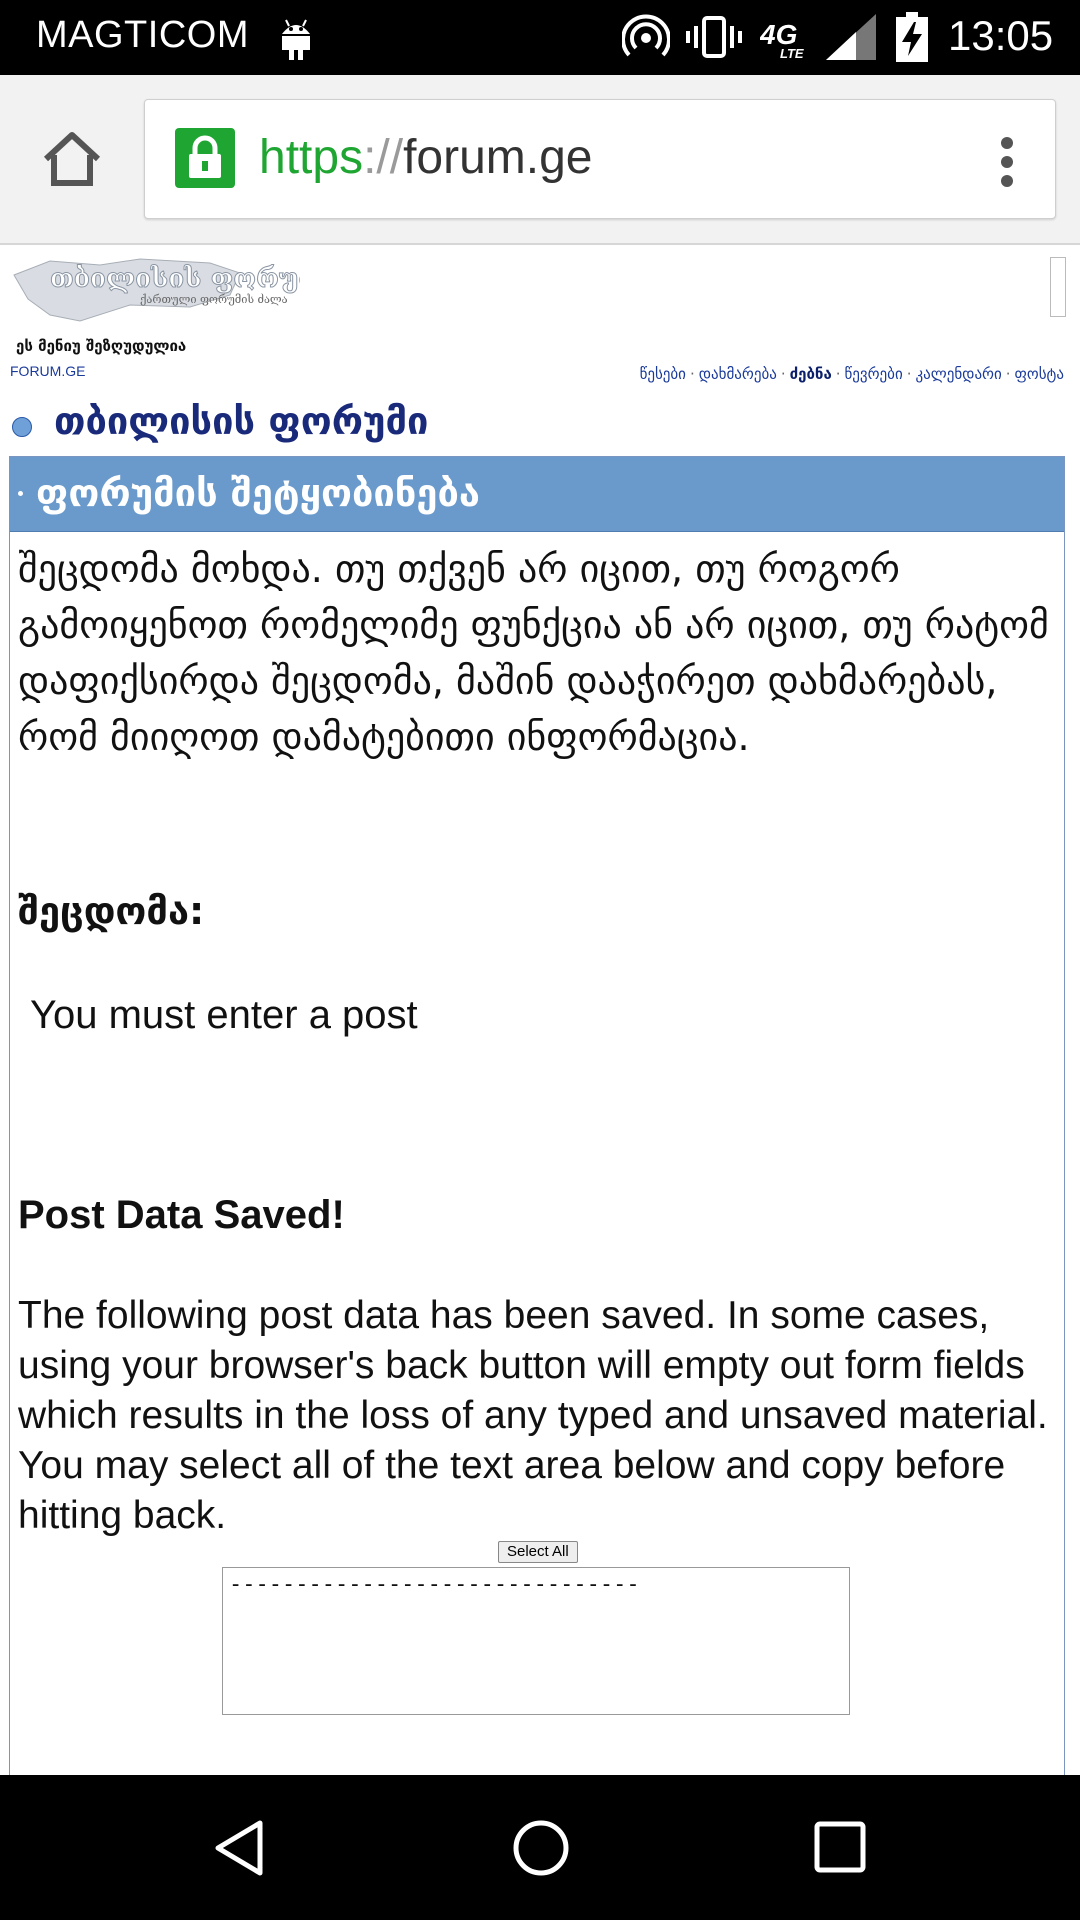 The height and width of the screenshot is (1920, 1080). What do you see at coordinates (540, 37) in the screenshot?
I see `status-bar: MAGTICOM 4G LTE 13:05` at bounding box center [540, 37].